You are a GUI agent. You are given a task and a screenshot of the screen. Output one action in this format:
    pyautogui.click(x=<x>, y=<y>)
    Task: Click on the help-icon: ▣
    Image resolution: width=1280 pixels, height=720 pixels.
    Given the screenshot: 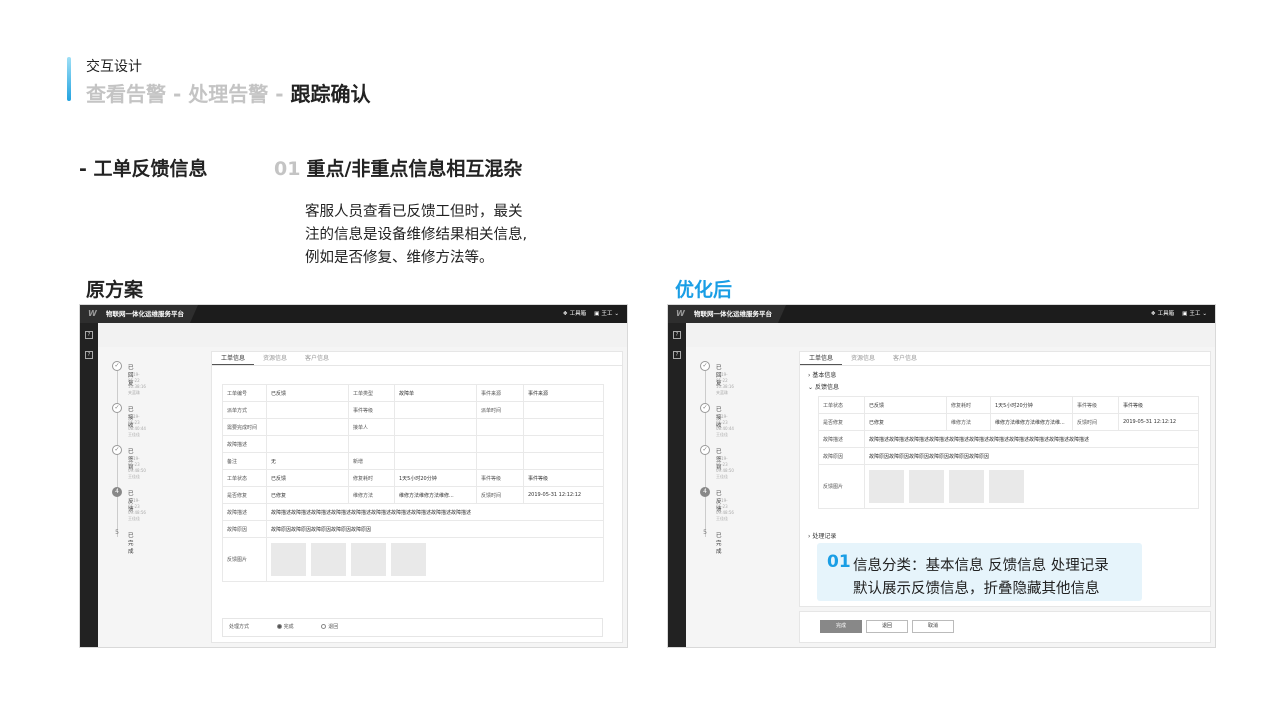 What is the action you would take?
    pyautogui.click(x=1185, y=314)
    